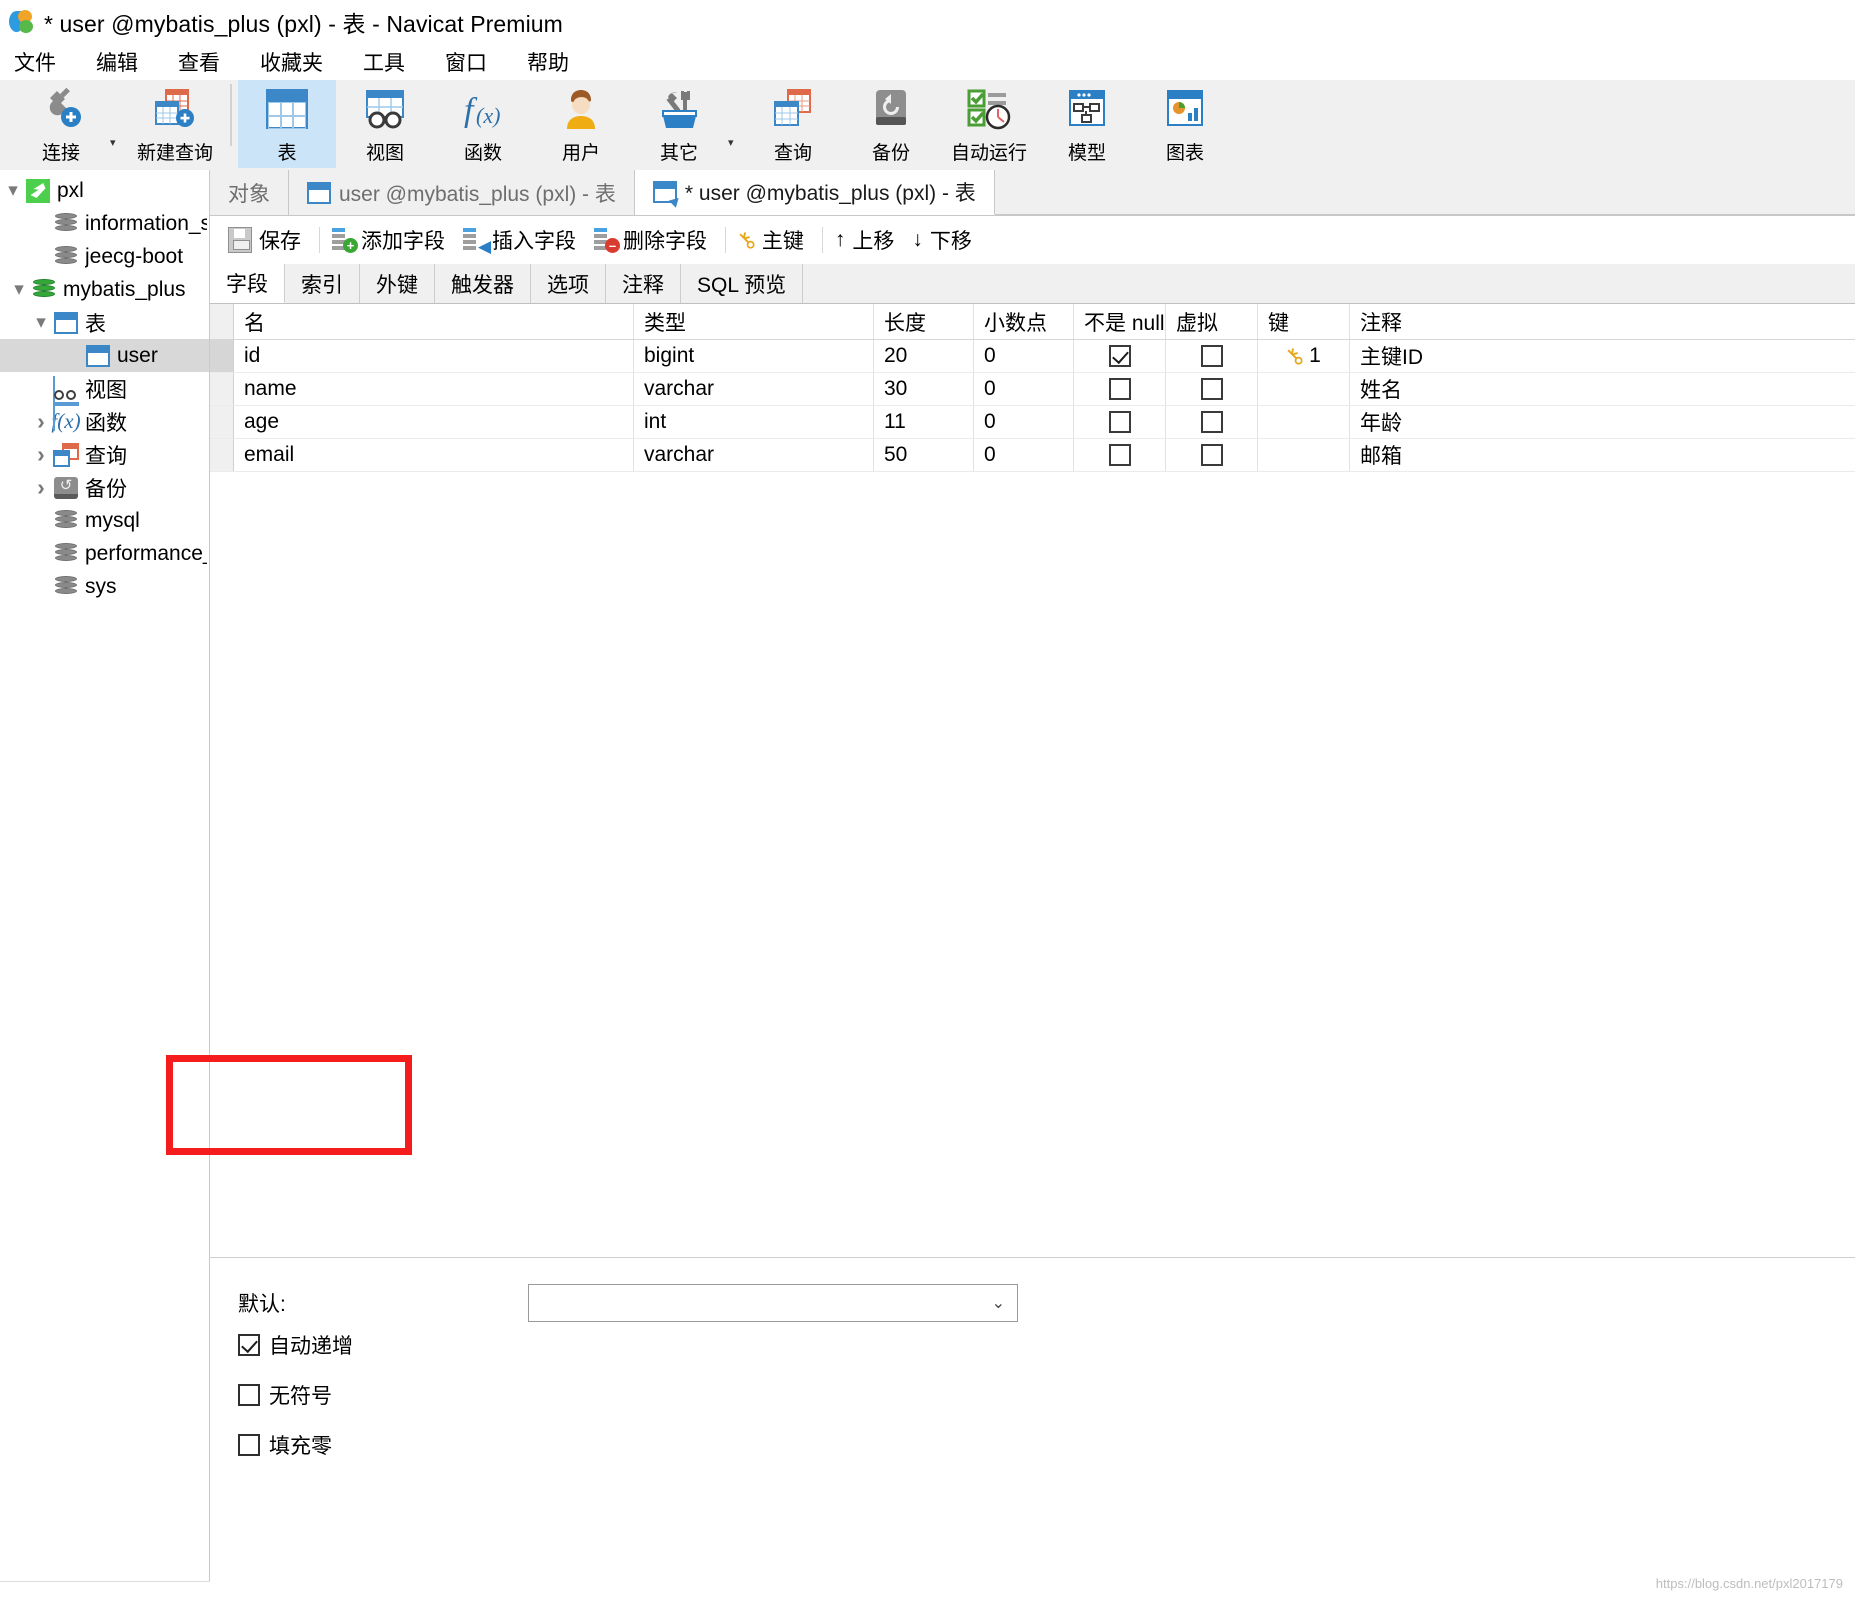 This screenshot has width=1855, height=1597. I want to click on table-row: id bigint 20 0 ⚷ 1 主键ID, so click(1032, 356).